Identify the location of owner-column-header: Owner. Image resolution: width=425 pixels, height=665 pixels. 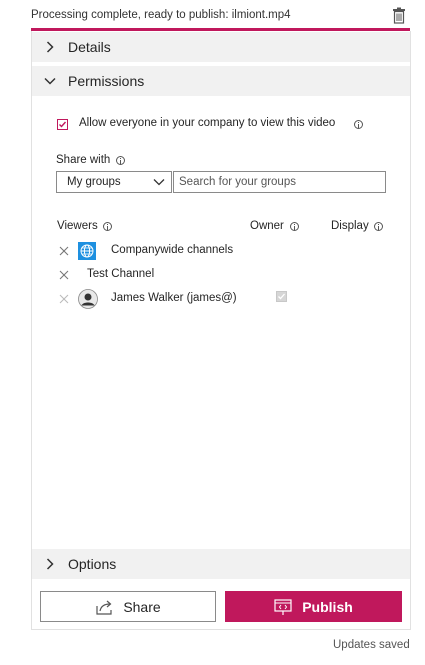
(267, 226).